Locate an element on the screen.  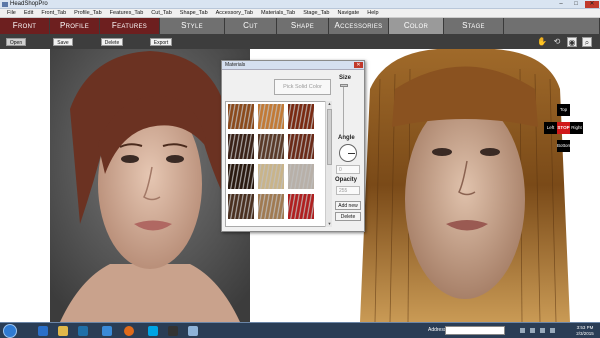
menu-navigate: Navigate is located at coordinates (349, 13).